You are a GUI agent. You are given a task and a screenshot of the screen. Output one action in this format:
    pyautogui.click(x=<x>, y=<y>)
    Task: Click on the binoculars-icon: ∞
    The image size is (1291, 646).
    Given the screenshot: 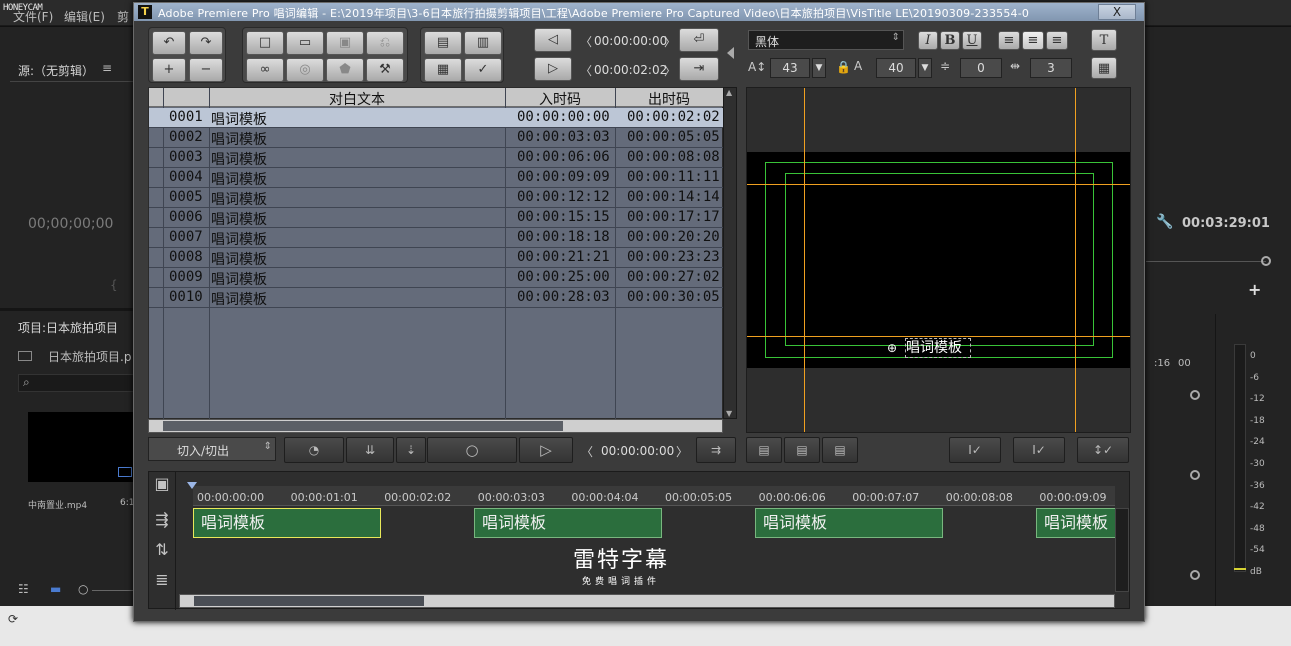 What is the action you would take?
    pyautogui.click(x=265, y=70)
    